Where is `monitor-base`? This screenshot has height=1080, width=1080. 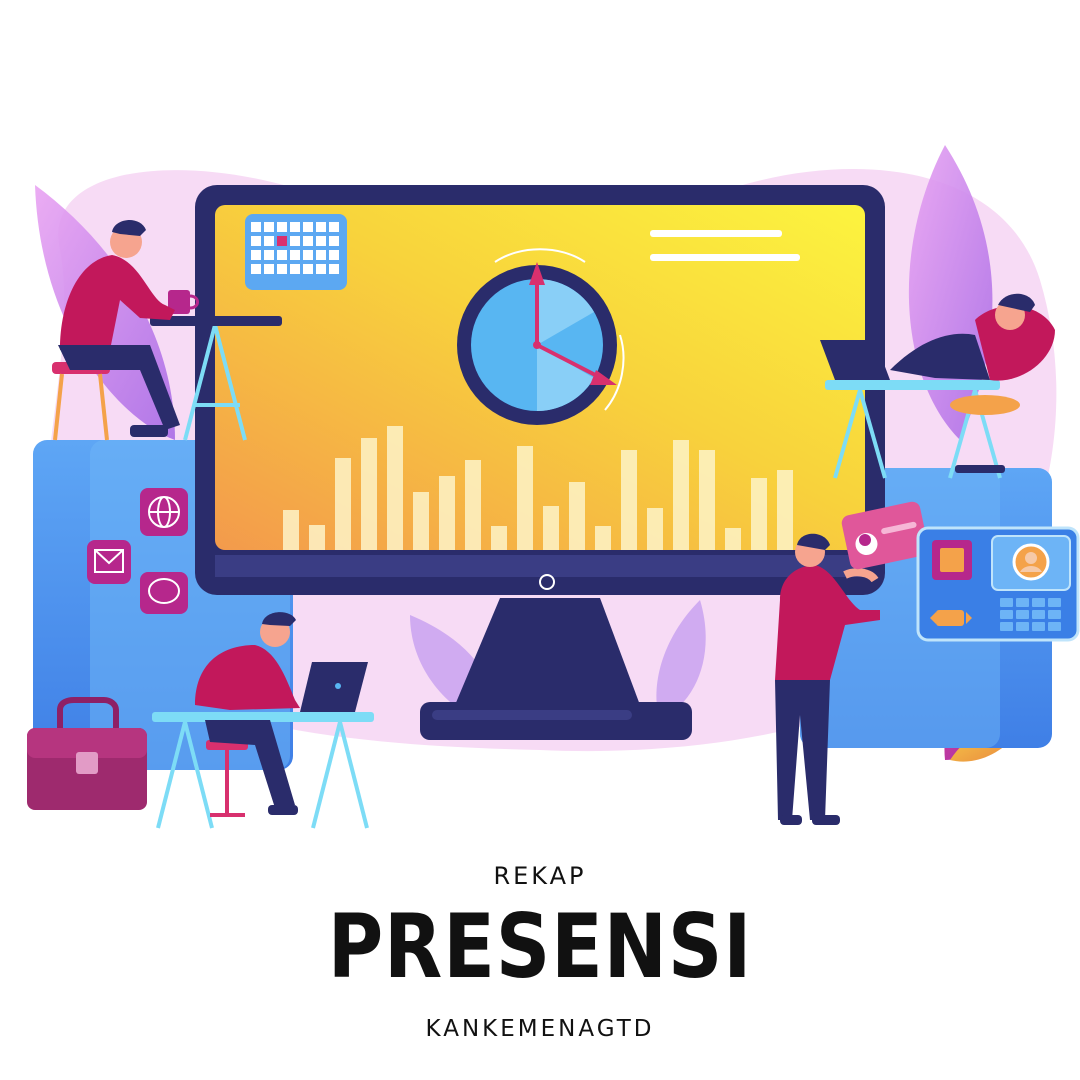
monitor-base is located at coordinates (556, 721).